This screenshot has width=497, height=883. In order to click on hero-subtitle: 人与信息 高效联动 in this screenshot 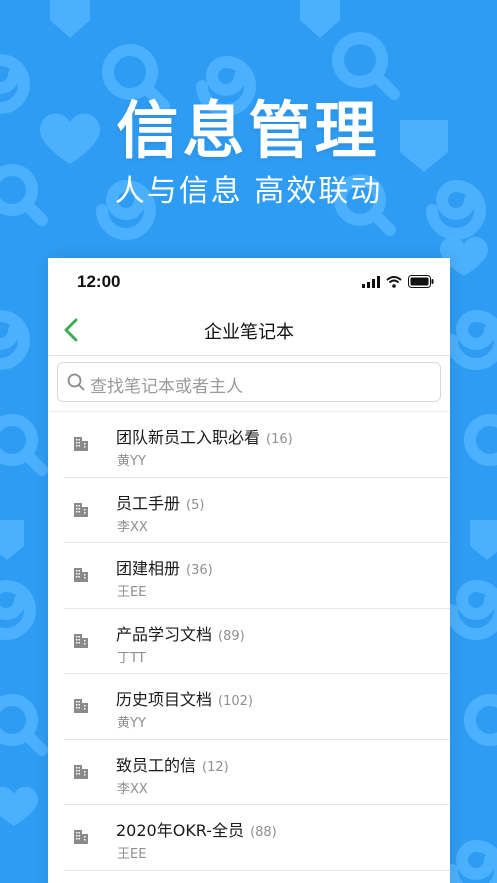, I will do `click(248, 191)`.